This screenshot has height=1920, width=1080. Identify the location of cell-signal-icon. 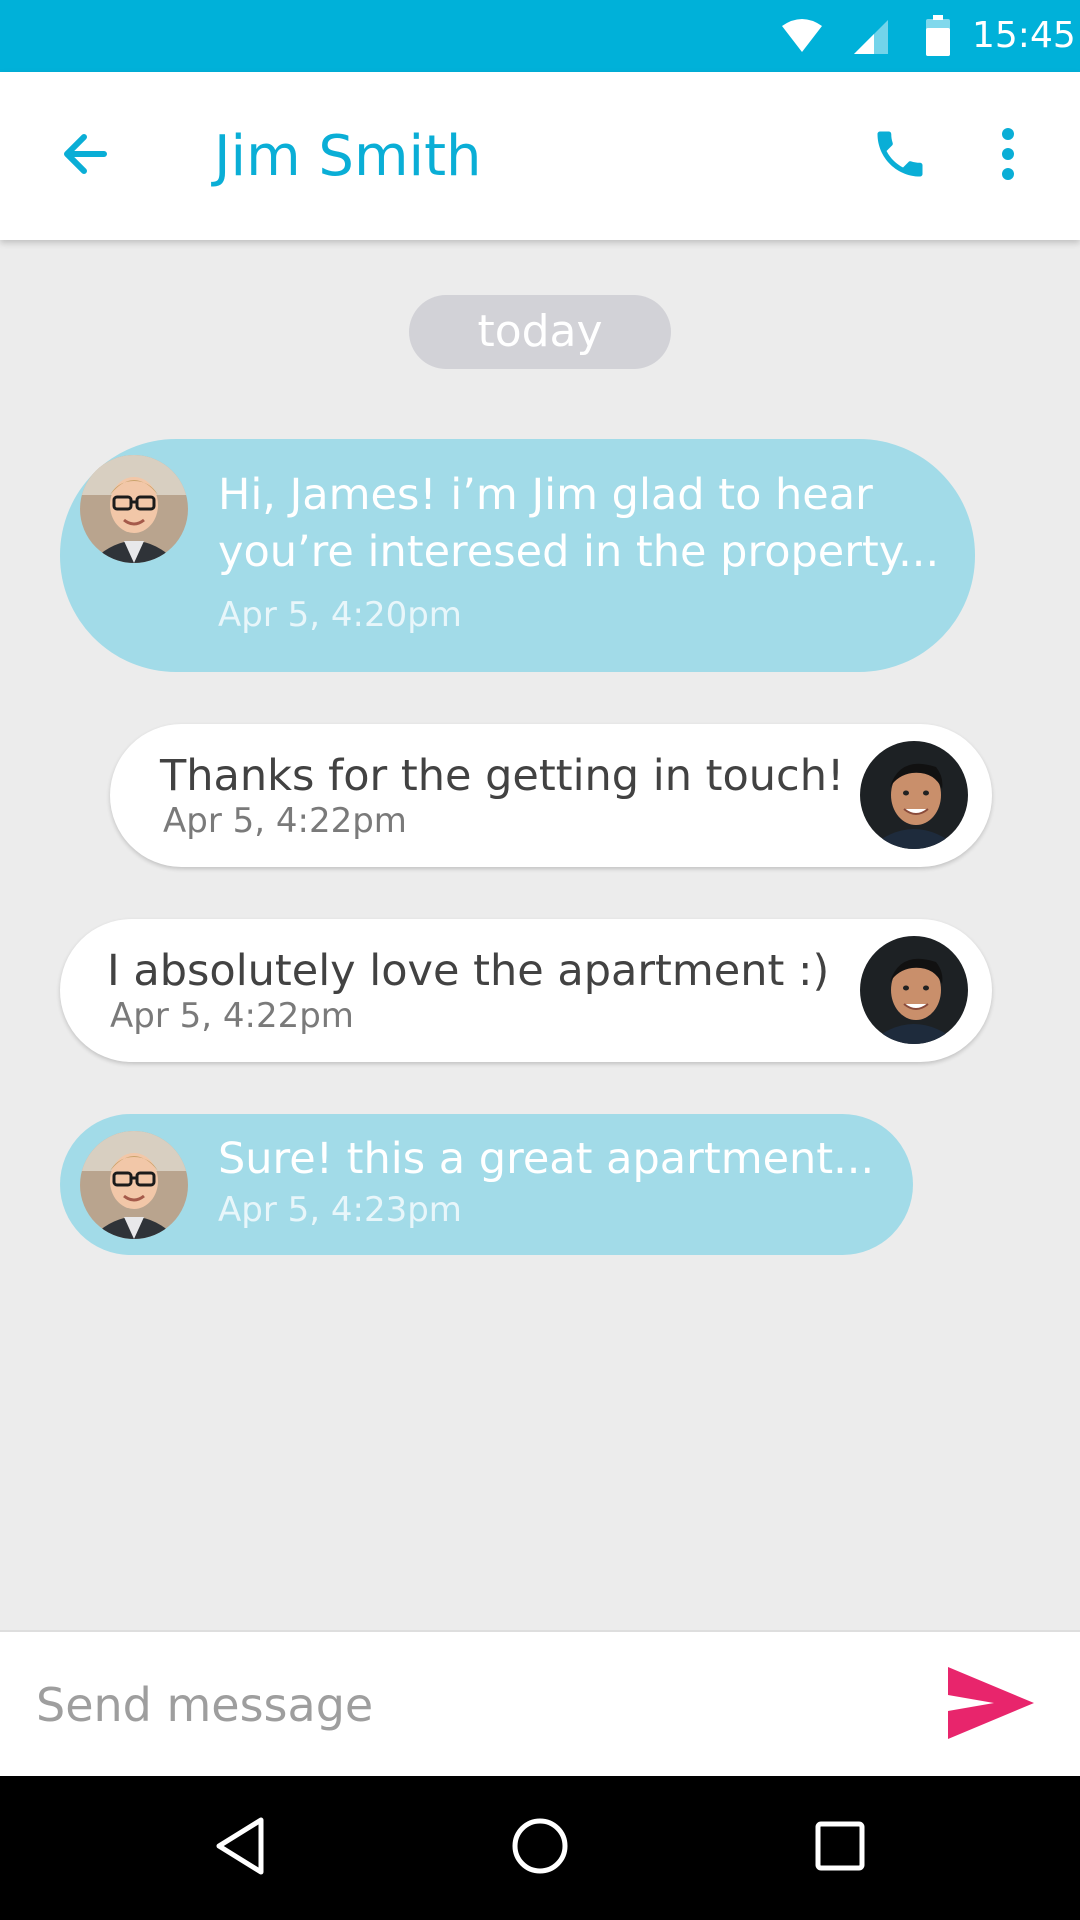
(872, 38).